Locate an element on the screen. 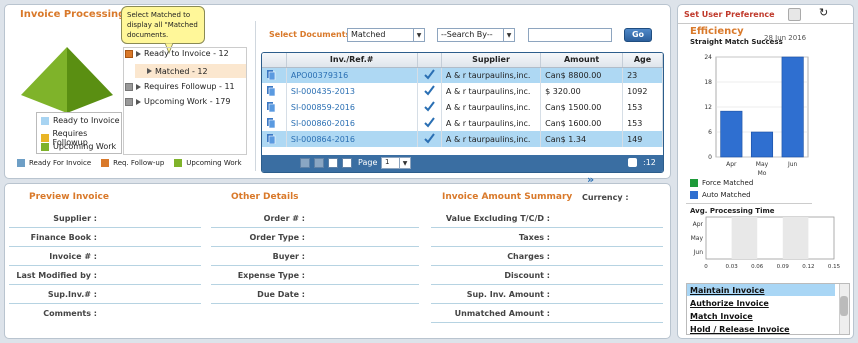 This screenshot has height=343, width=858. page-select: 1 ▼ is located at coordinates (396, 163).